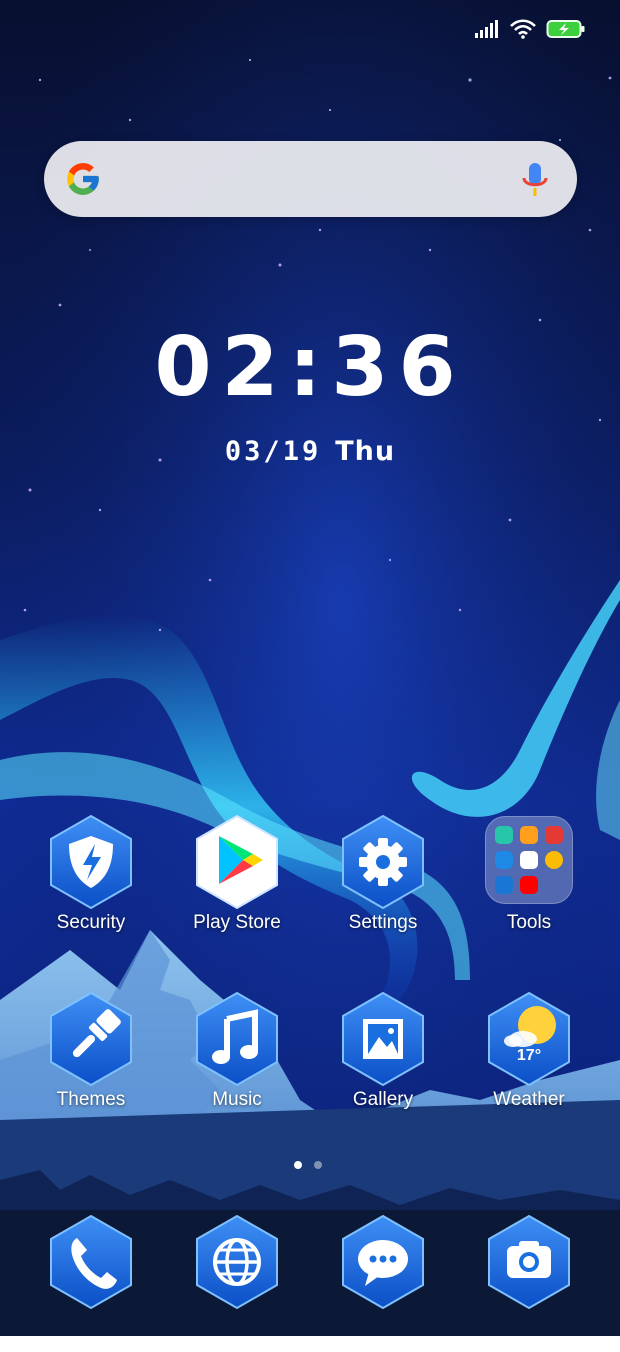 This screenshot has width=620, height=1352. What do you see at coordinates (237, 1099) in the screenshot?
I see `app-label: Music` at bounding box center [237, 1099].